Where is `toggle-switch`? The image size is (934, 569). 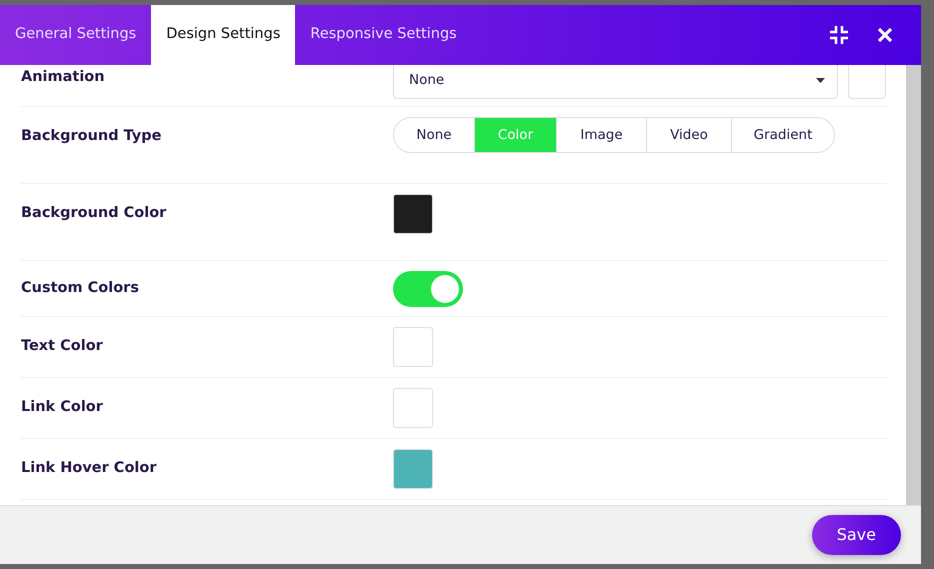 toggle-switch is located at coordinates (428, 288).